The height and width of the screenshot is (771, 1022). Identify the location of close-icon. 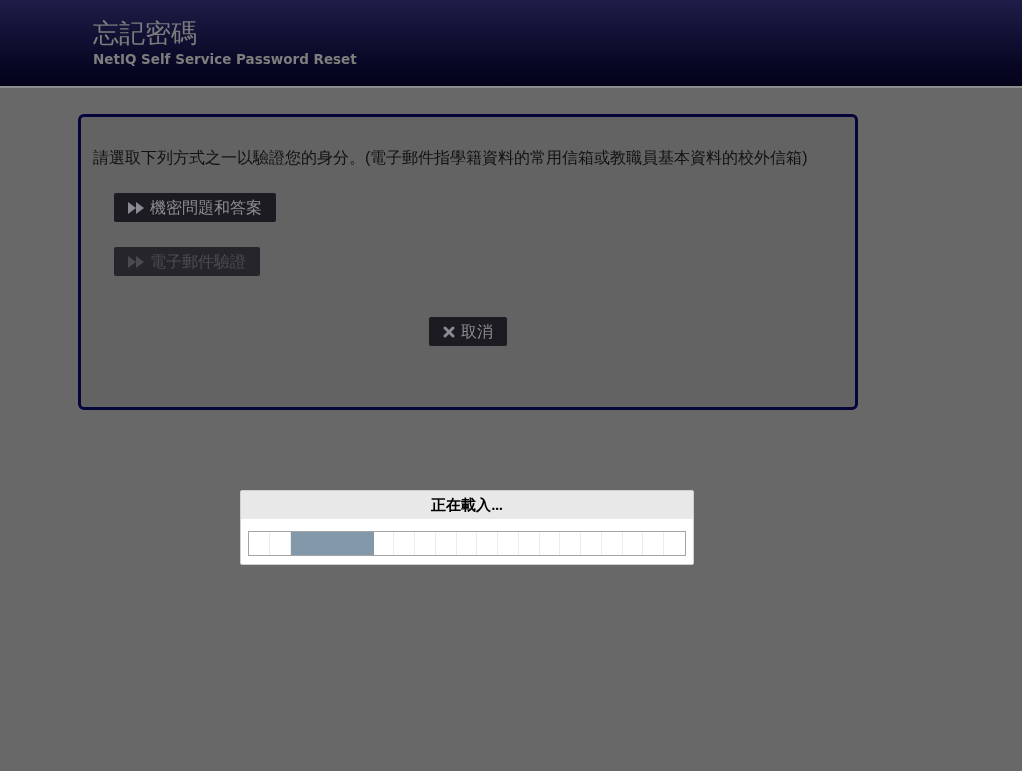
(449, 331).